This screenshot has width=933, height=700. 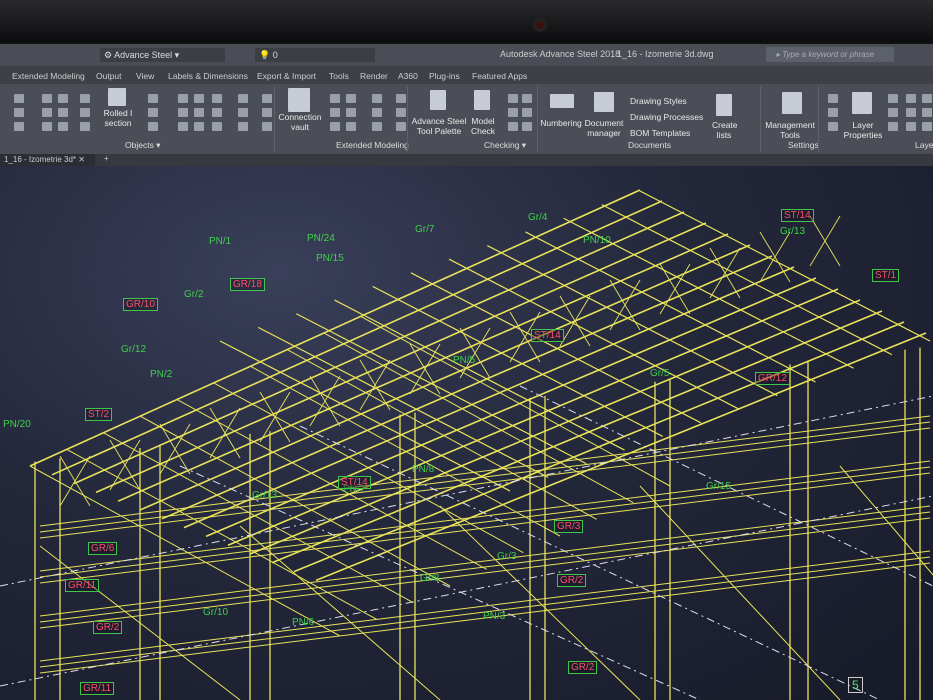 What do you see at coordinates (339, 76) in the screenshot?
I see `tab-tools: Tools` at bounding box center [339, 76].